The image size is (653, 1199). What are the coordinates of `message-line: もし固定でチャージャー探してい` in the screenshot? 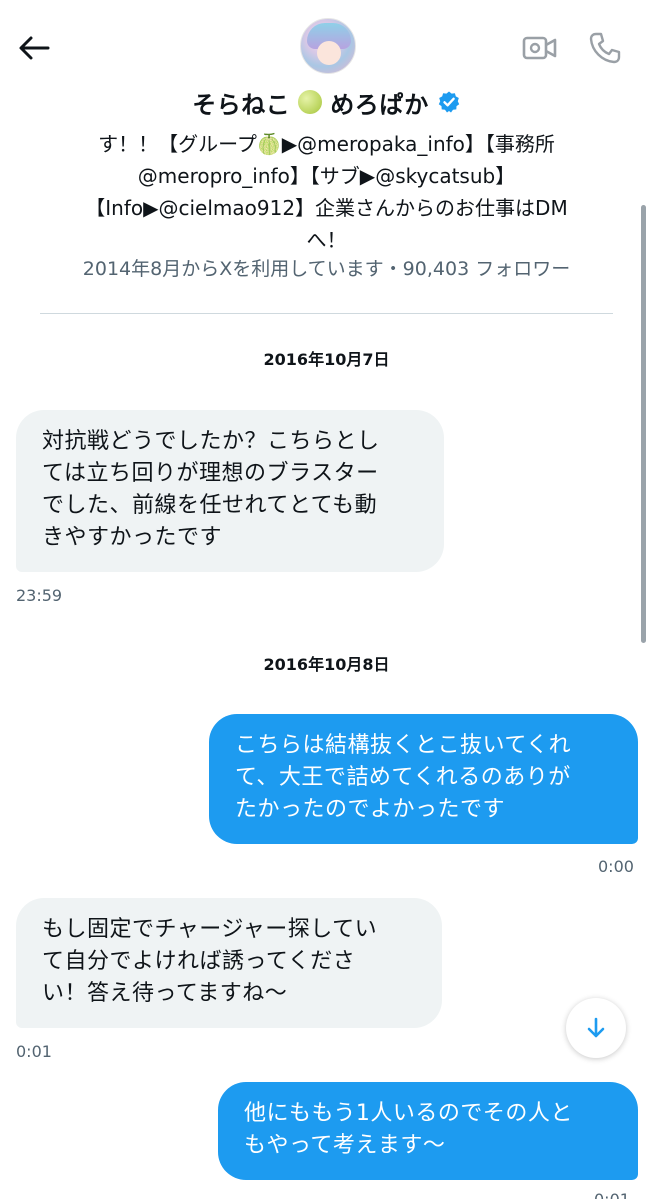 It's located at (210, 929).